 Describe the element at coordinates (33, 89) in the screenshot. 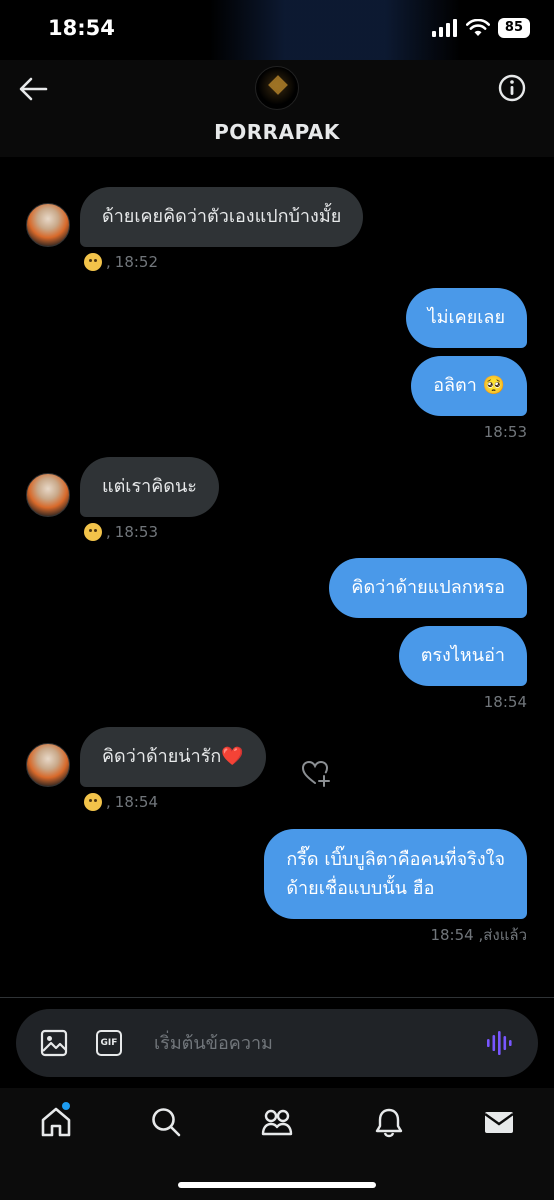

I see `back-arrow-icon` at that location.